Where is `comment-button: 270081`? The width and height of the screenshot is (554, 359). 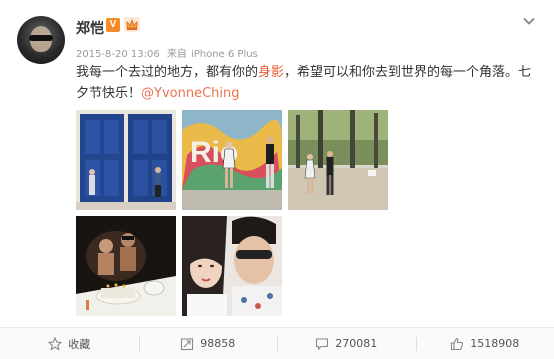
comment-button: 270081 is located at coordinates (346, 343).